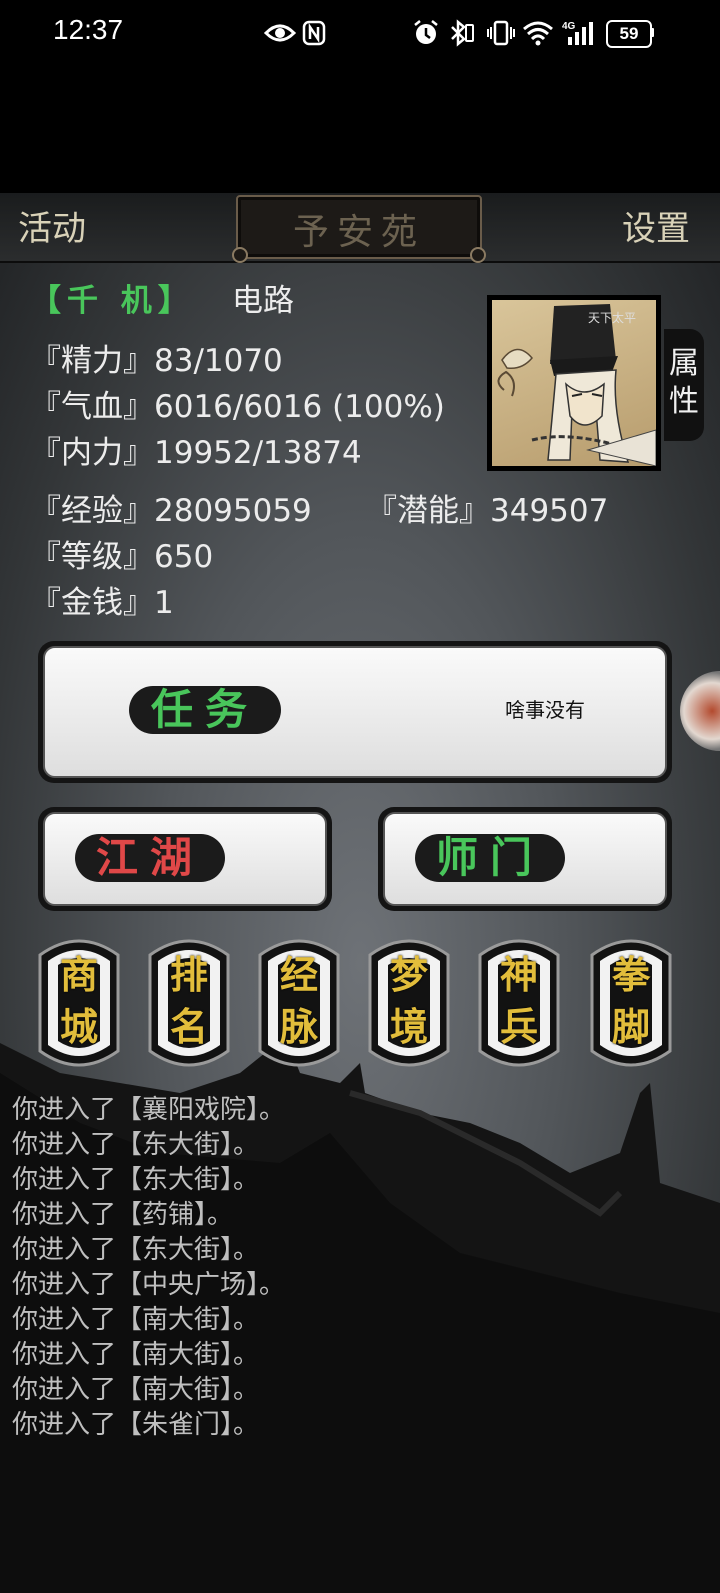  Describe the element at coordinates (150, 858) in the screenshot. I see `jianghu-label: 江湖` at that location.